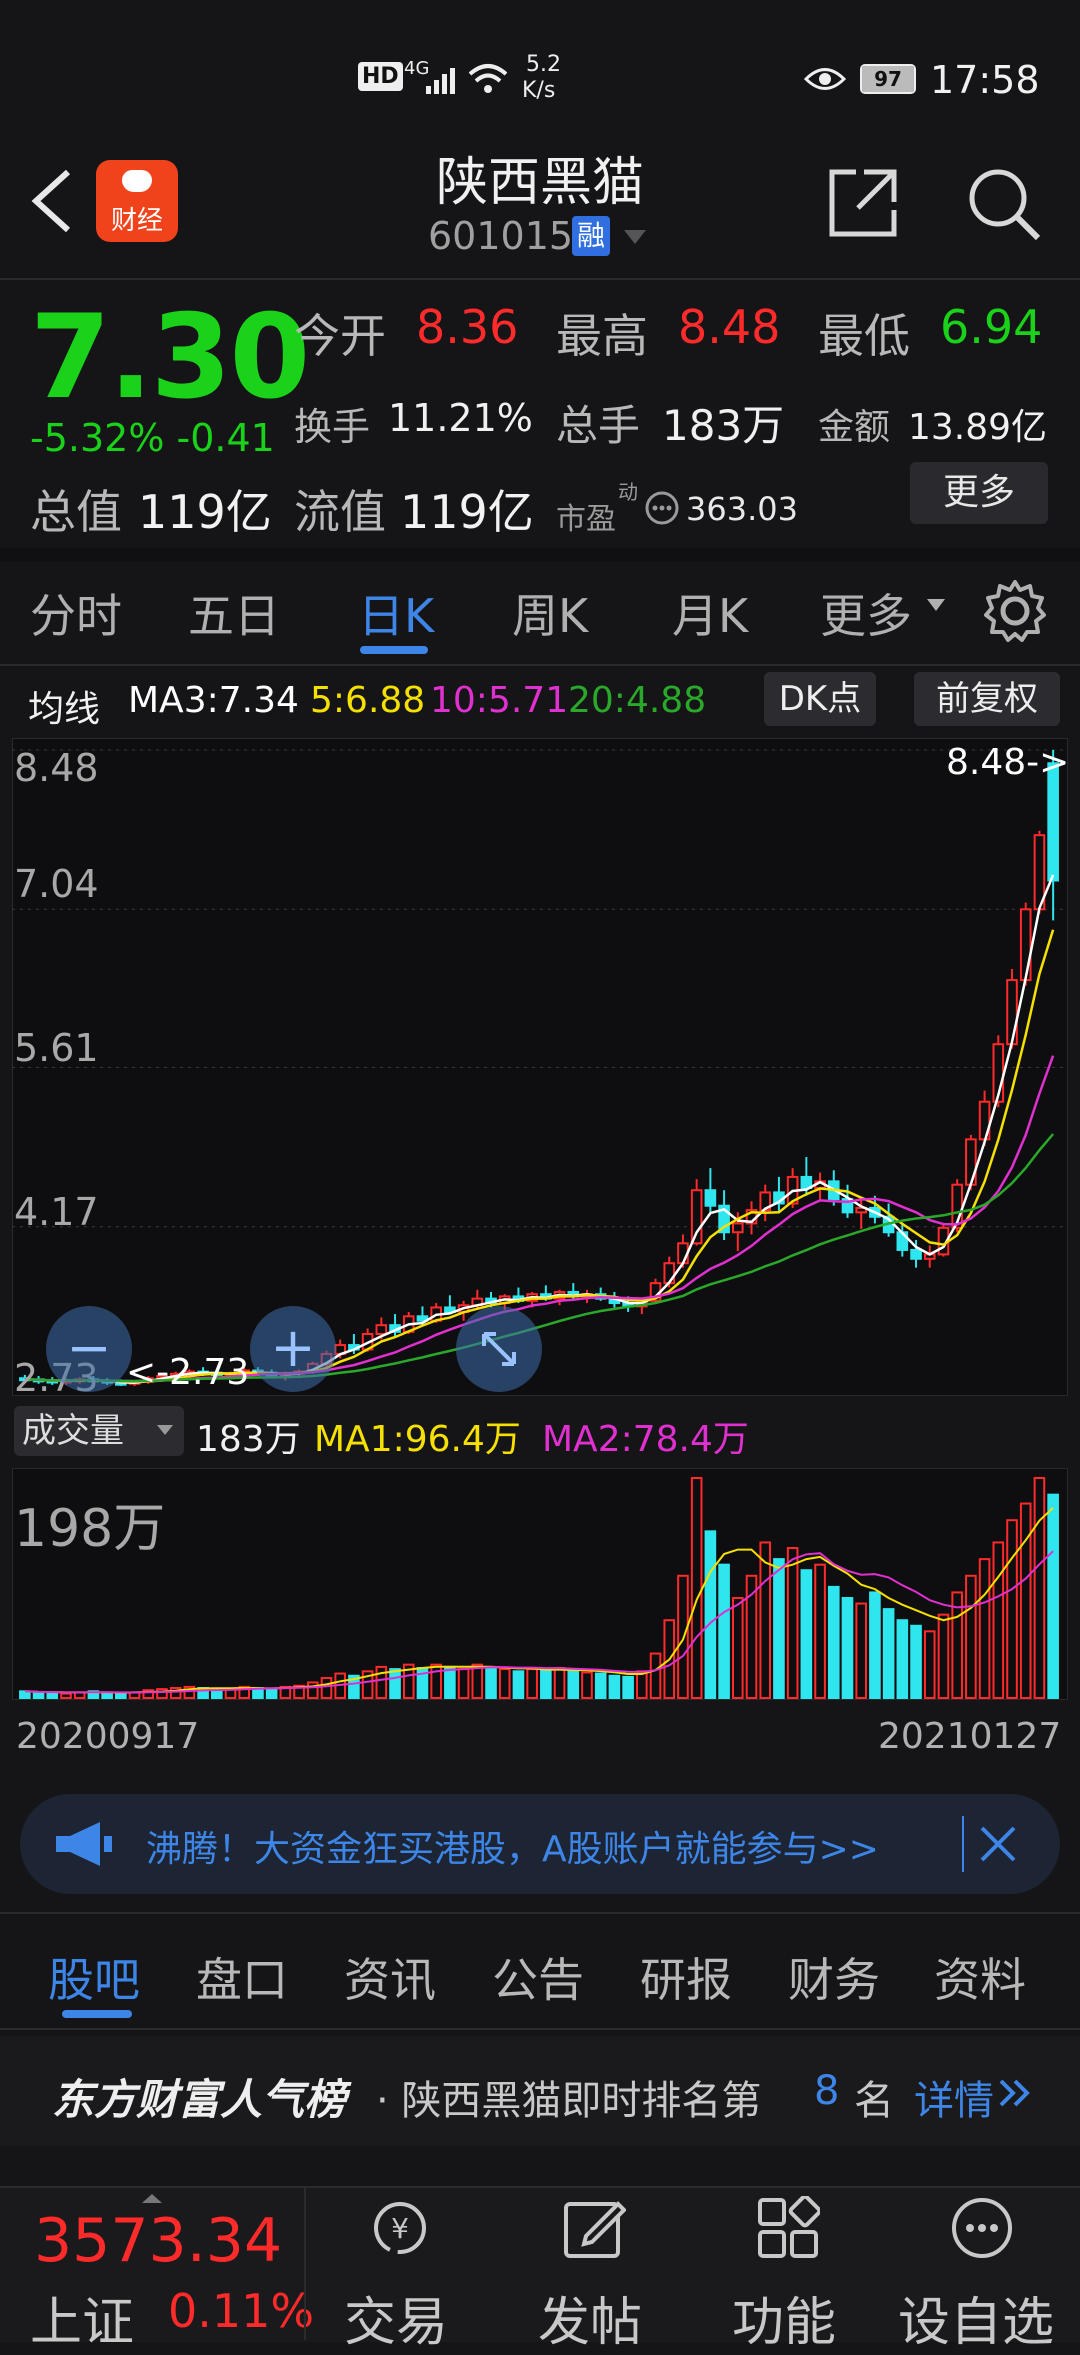 Image resolution: width=1080 pixels, height=2355 pixels. What do you see at coordinates (628, 492) in the screenshot?
I see `pe-dynamic-mark: 动` at bounding box center [628, 492].